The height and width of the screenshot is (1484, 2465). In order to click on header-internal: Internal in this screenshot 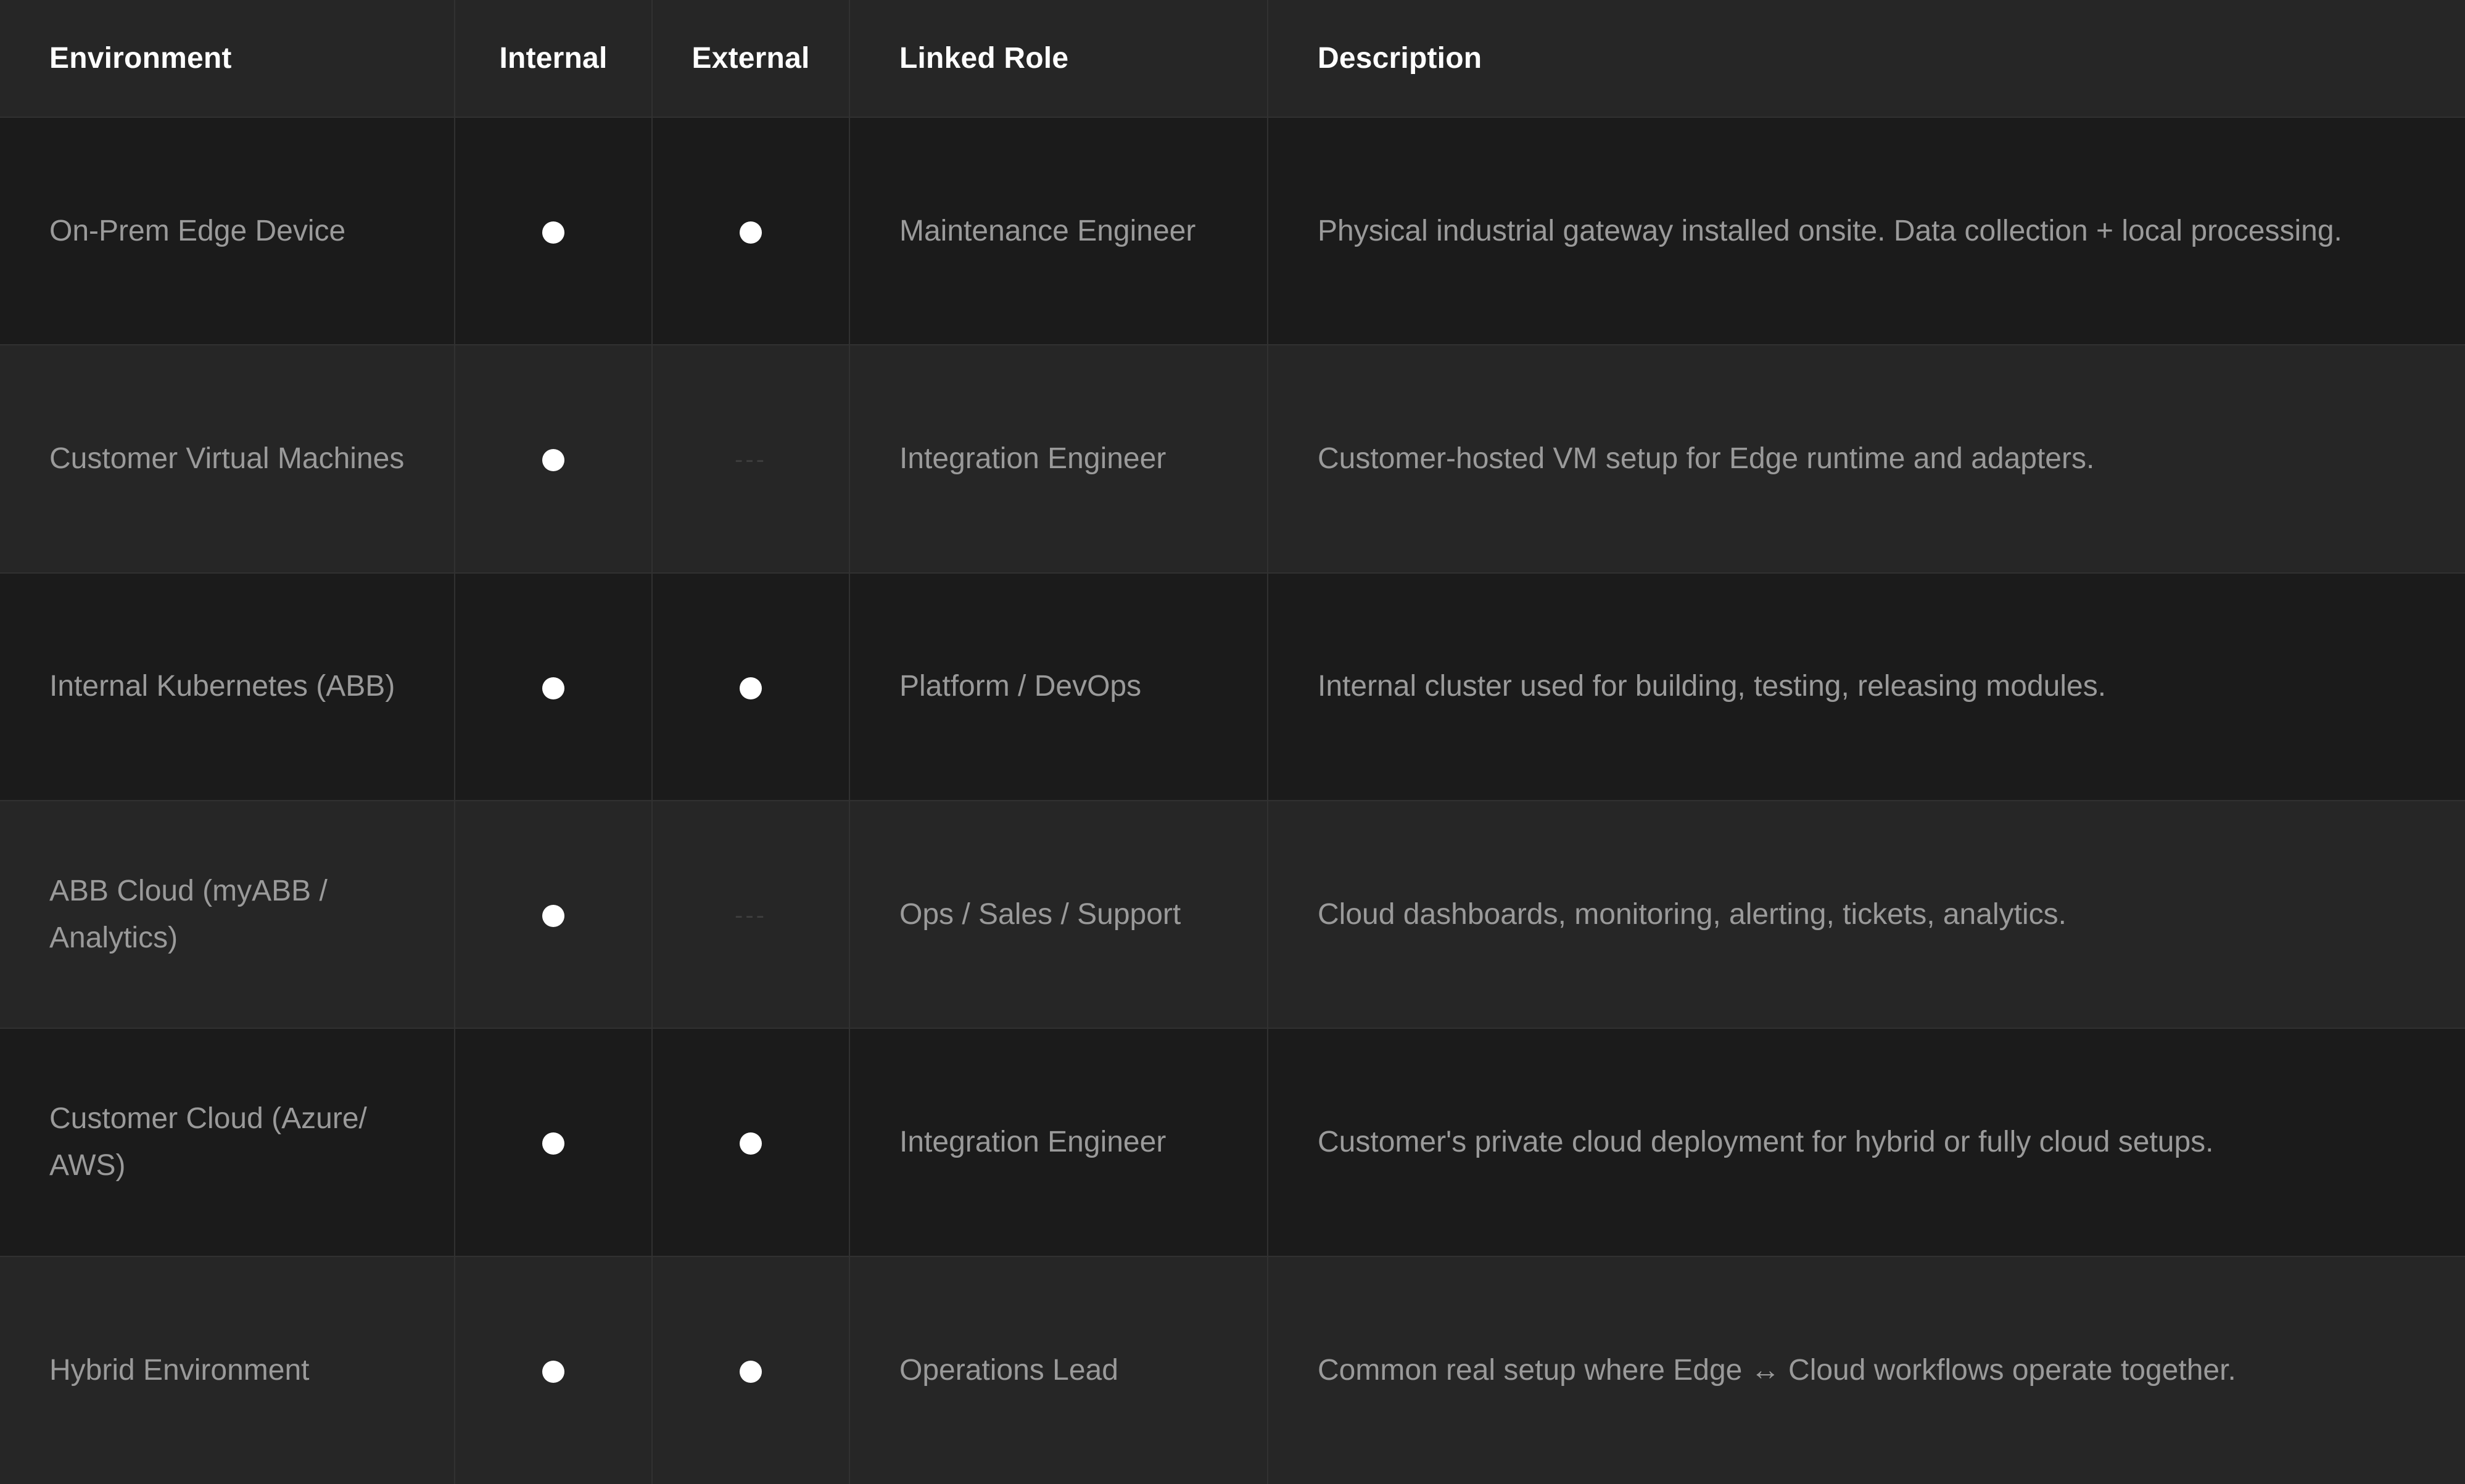, I will do `click(554, 59)`.